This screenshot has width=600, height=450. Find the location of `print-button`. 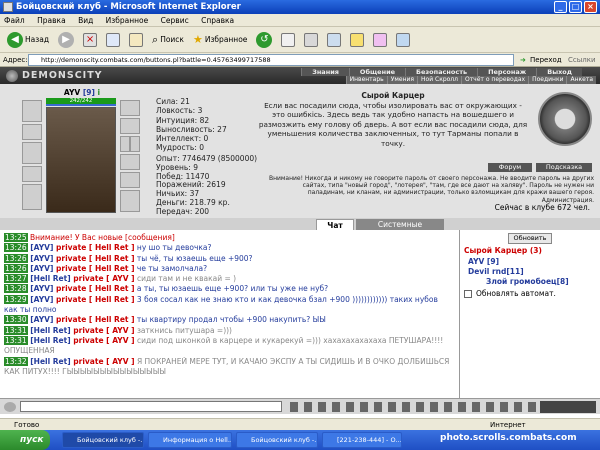

print-button is located at coordinates (311, 40).